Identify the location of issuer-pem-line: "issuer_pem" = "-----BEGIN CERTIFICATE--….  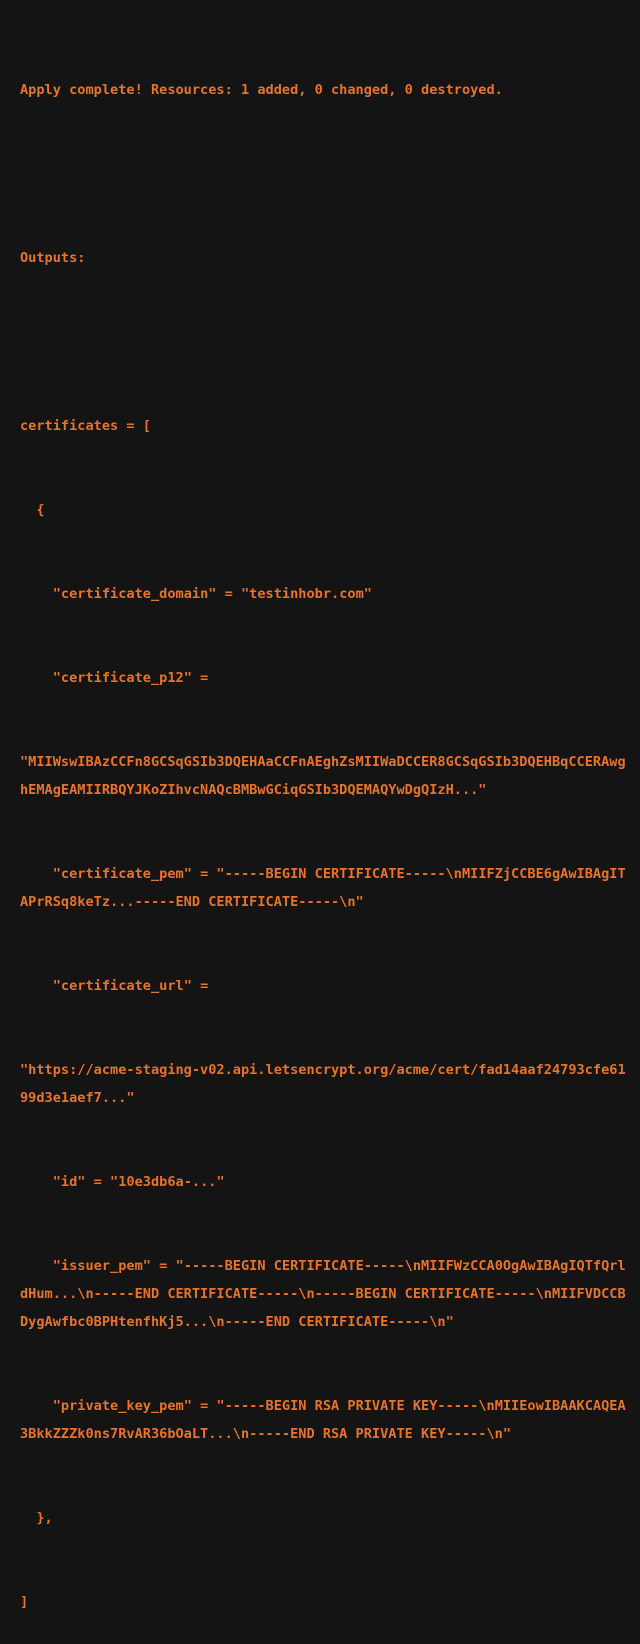
(323, 1294).